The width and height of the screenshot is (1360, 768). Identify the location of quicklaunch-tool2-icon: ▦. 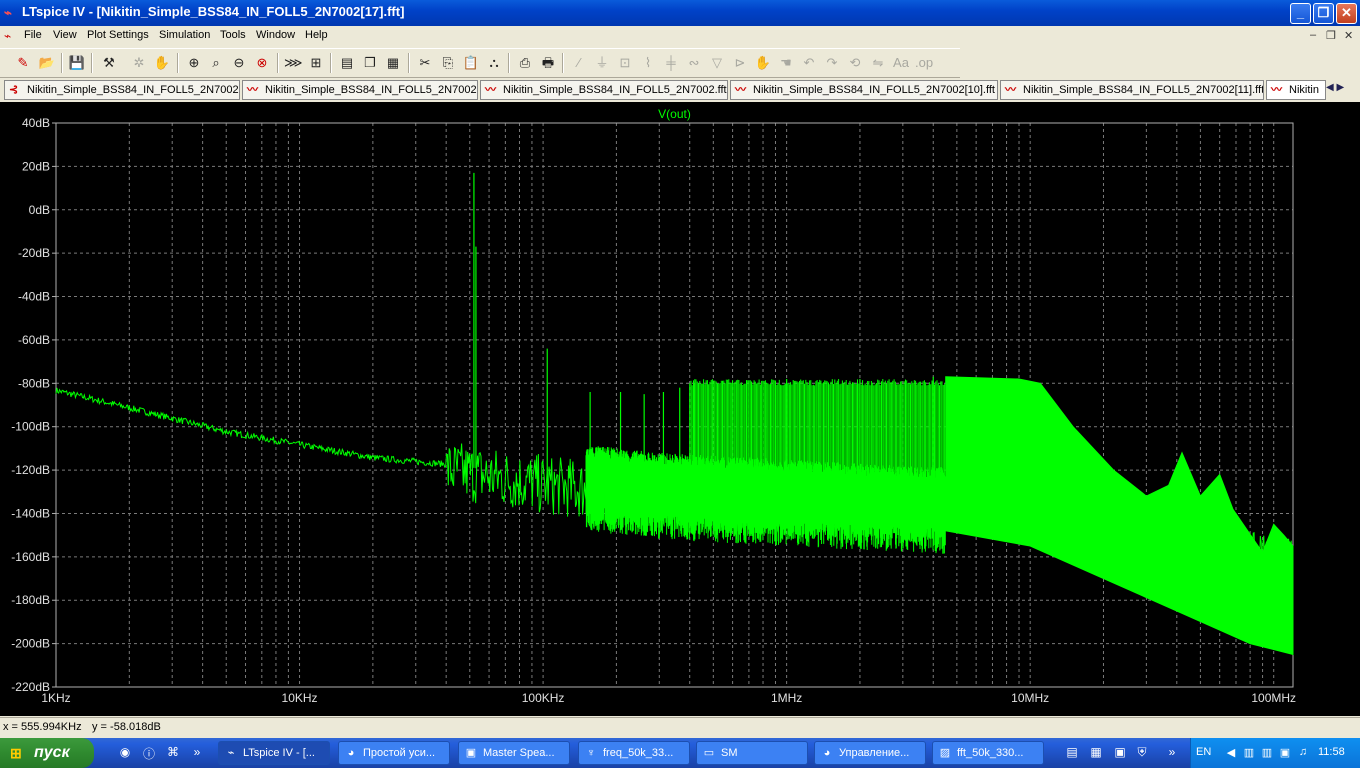
(1096, 753).